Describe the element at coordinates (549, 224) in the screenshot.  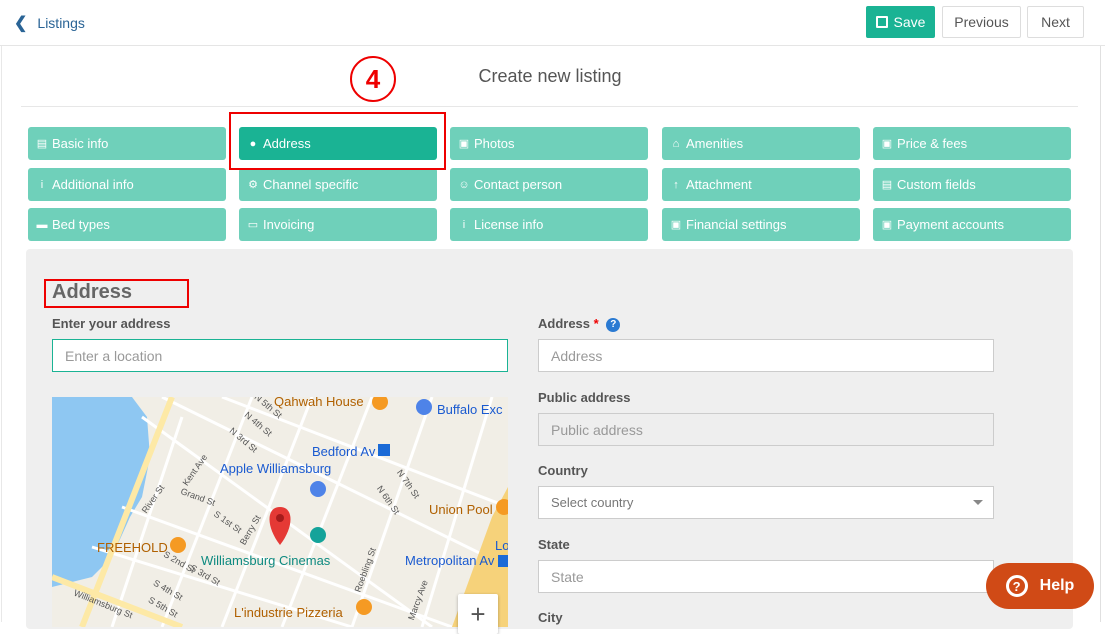
I see `tab-license-info: i License info` at that location.